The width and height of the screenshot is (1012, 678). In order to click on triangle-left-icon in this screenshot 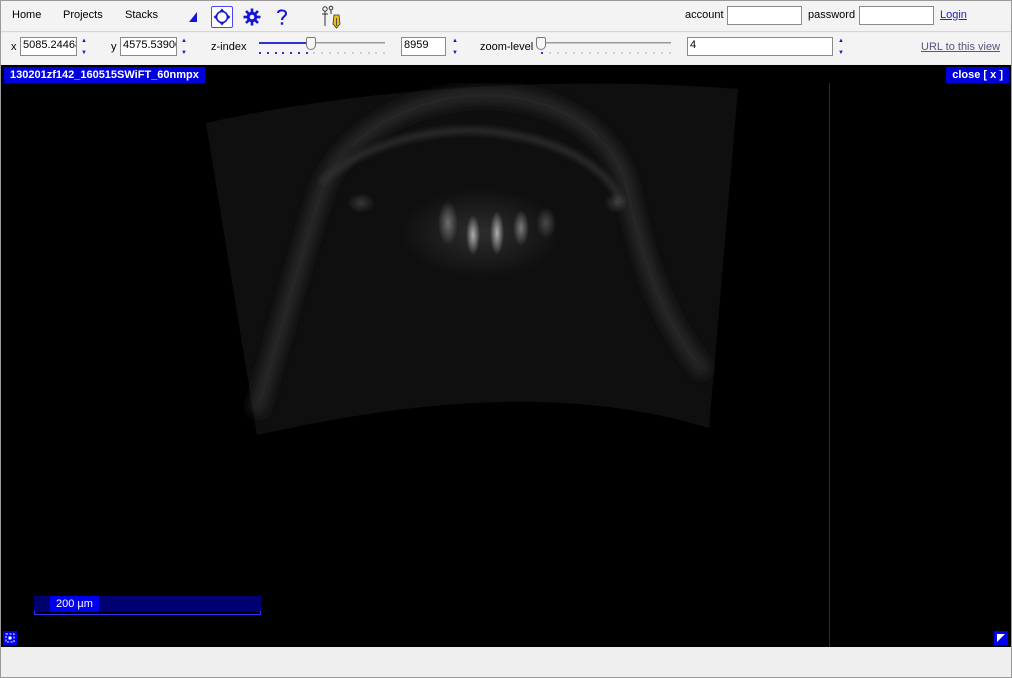, I will do `click(193, 17)`.